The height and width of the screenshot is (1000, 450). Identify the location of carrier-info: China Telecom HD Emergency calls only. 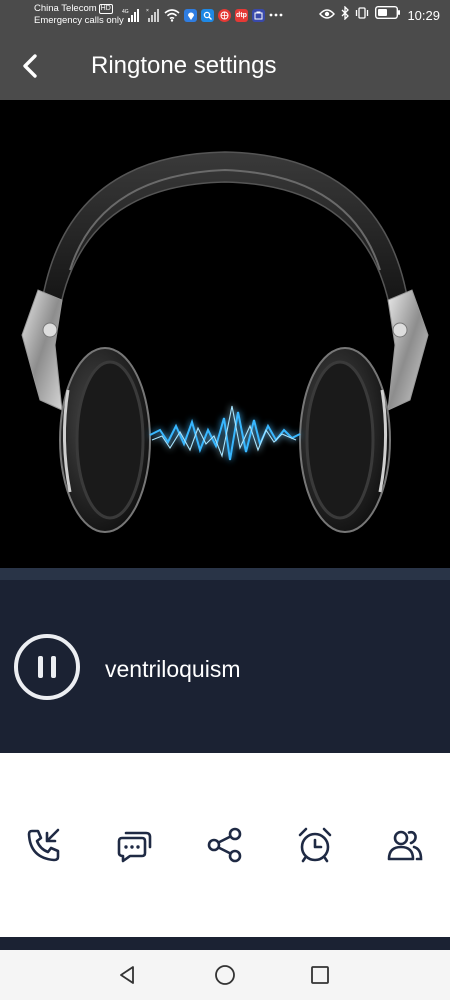
(79, 15).